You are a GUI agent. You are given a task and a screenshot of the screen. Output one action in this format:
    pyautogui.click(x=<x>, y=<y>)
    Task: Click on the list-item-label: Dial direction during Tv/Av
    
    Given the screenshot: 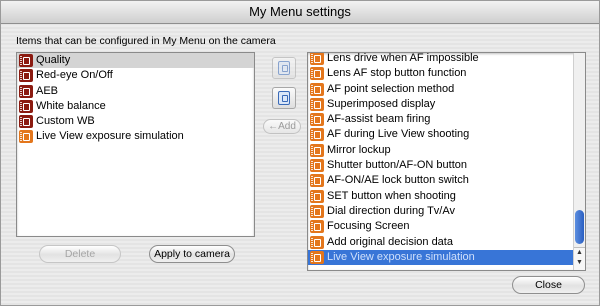 What is the action you would take?
    pyautogui.click(x=391, y=210)
    